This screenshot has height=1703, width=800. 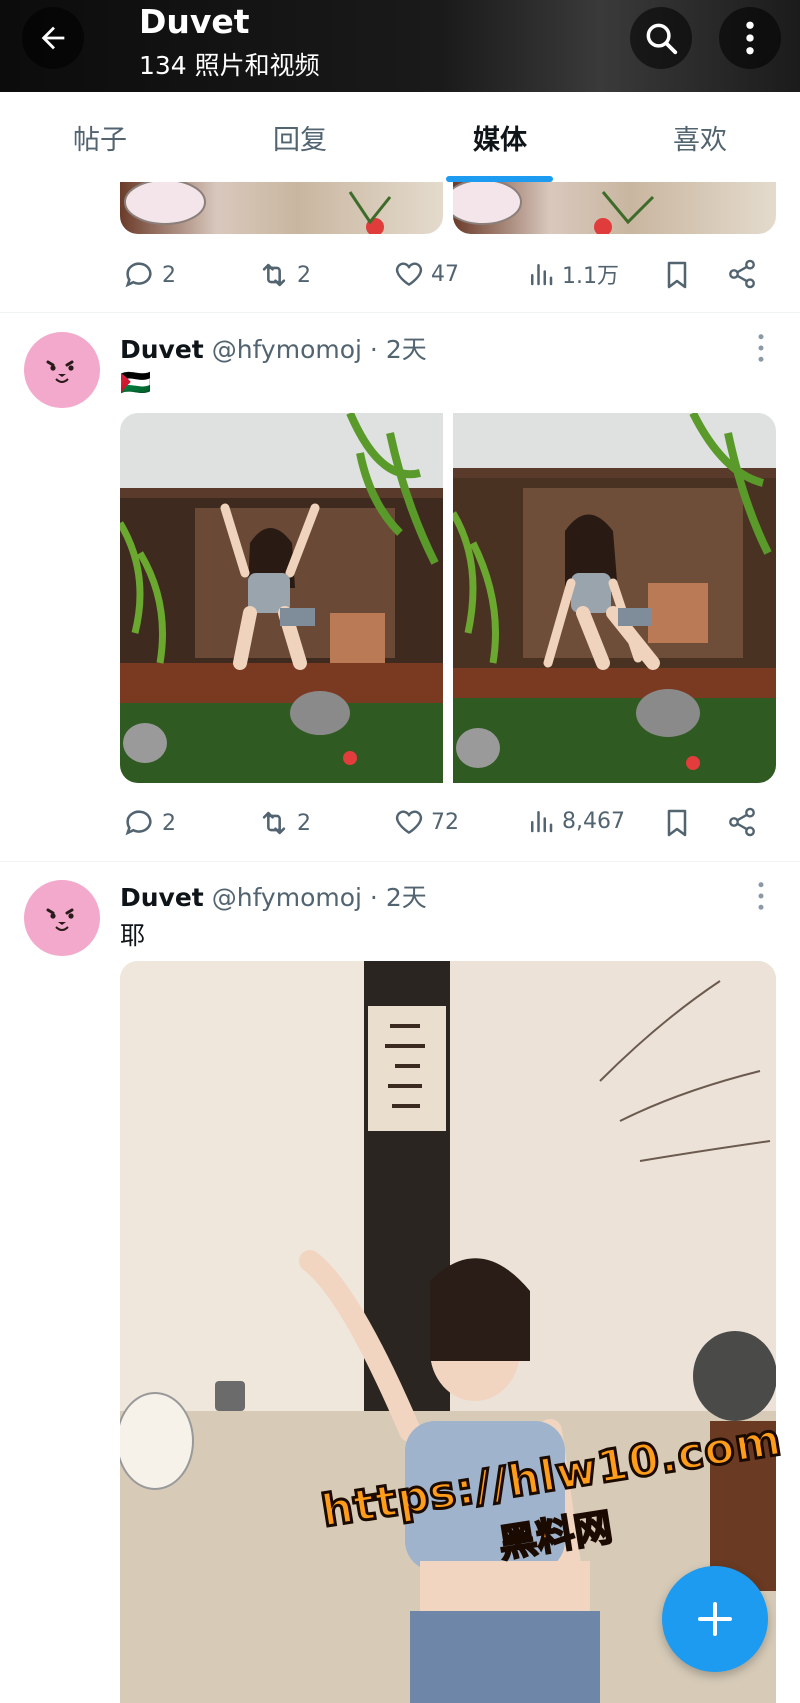 What do you see at coordinates (700, 137) in the screenshot?
I see `tab-likes: 喜欢` at bounding box center [700, 137].